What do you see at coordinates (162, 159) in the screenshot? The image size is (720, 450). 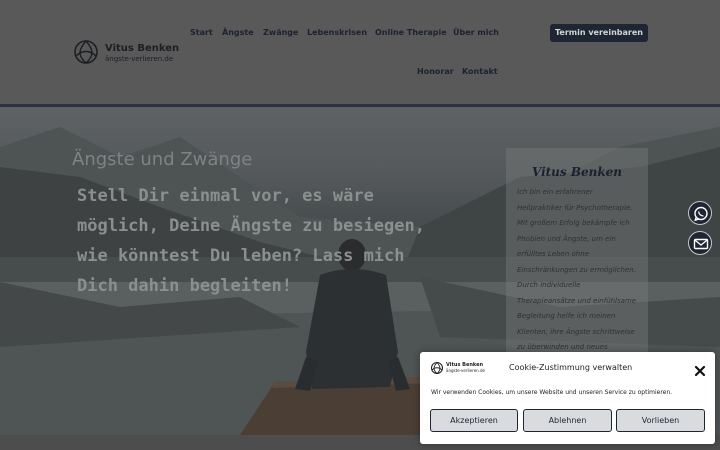 I see `hero-kicker: Ängste und Zwänge` at bounding box center [162, 159].